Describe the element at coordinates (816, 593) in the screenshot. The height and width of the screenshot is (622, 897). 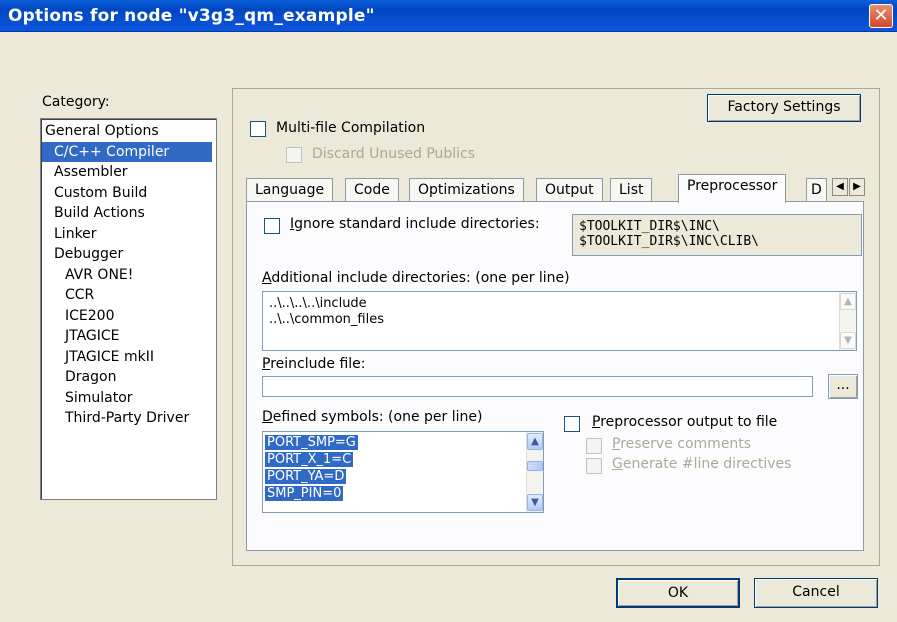
I see `cancel-button: Cancel` at that location.